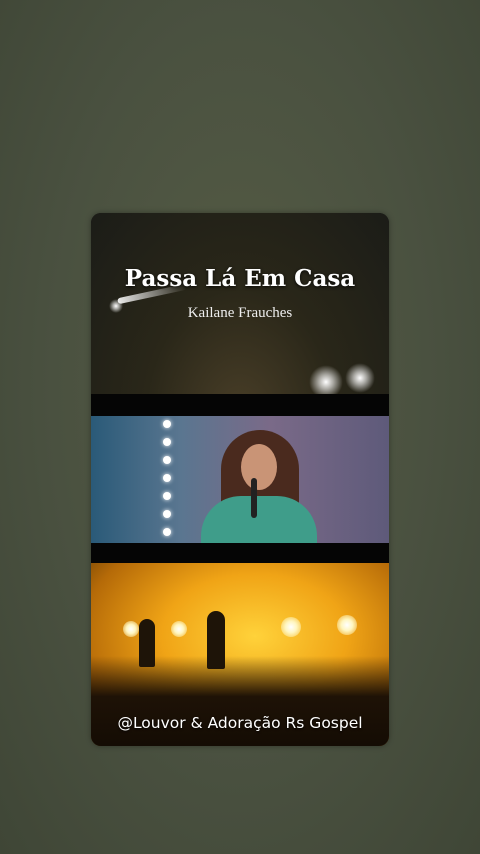  I want to click on artist-name: Kailane Frauches, so click(240, 313).